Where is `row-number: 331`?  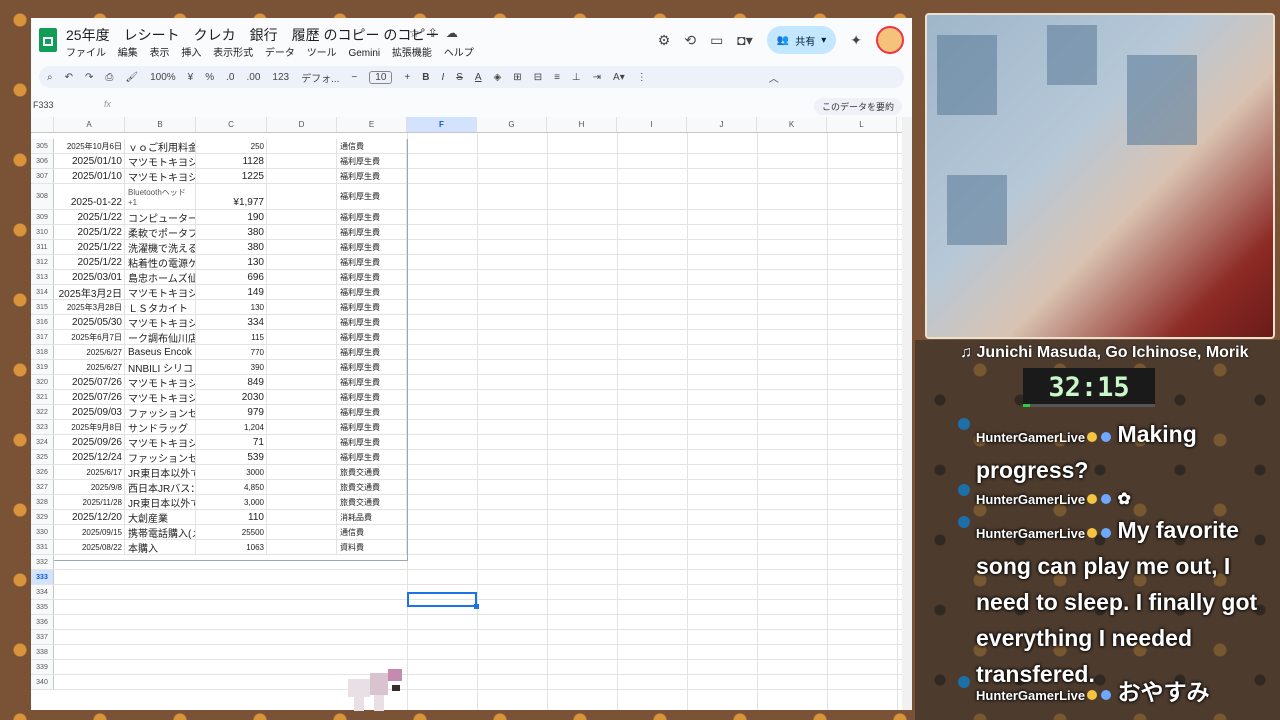 row-number: 331 is located at coordinates (42, 547).